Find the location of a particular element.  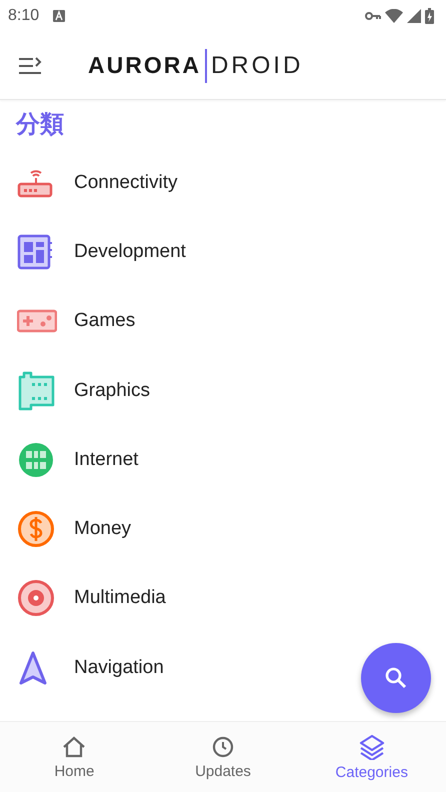

nav-tab: Categories is located at coordinates (371, 757).